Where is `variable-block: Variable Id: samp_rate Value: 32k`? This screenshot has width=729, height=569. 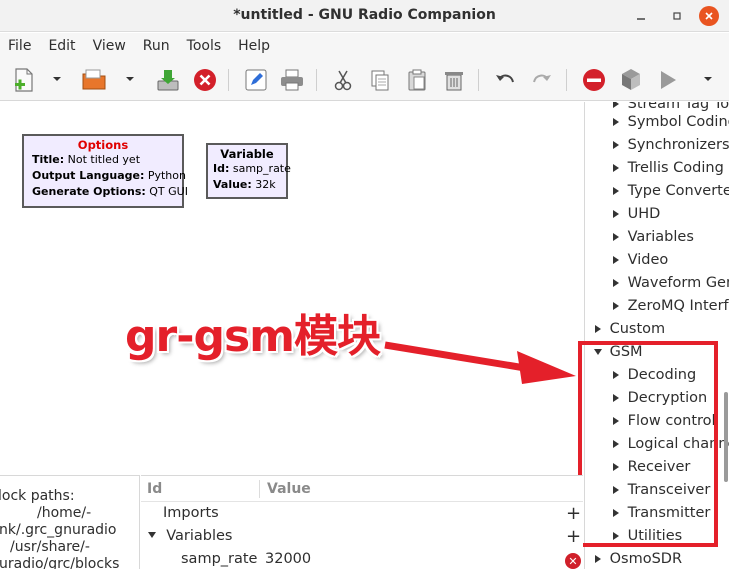
variable-block: Variable Id: samp_rate Value: 32k is located at coordinates (248, 171).